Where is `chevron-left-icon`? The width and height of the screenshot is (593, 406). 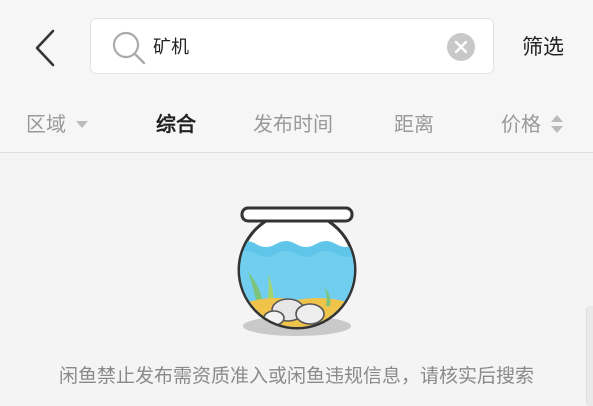
chevron-left-icon is located at coordinates (45, 48).